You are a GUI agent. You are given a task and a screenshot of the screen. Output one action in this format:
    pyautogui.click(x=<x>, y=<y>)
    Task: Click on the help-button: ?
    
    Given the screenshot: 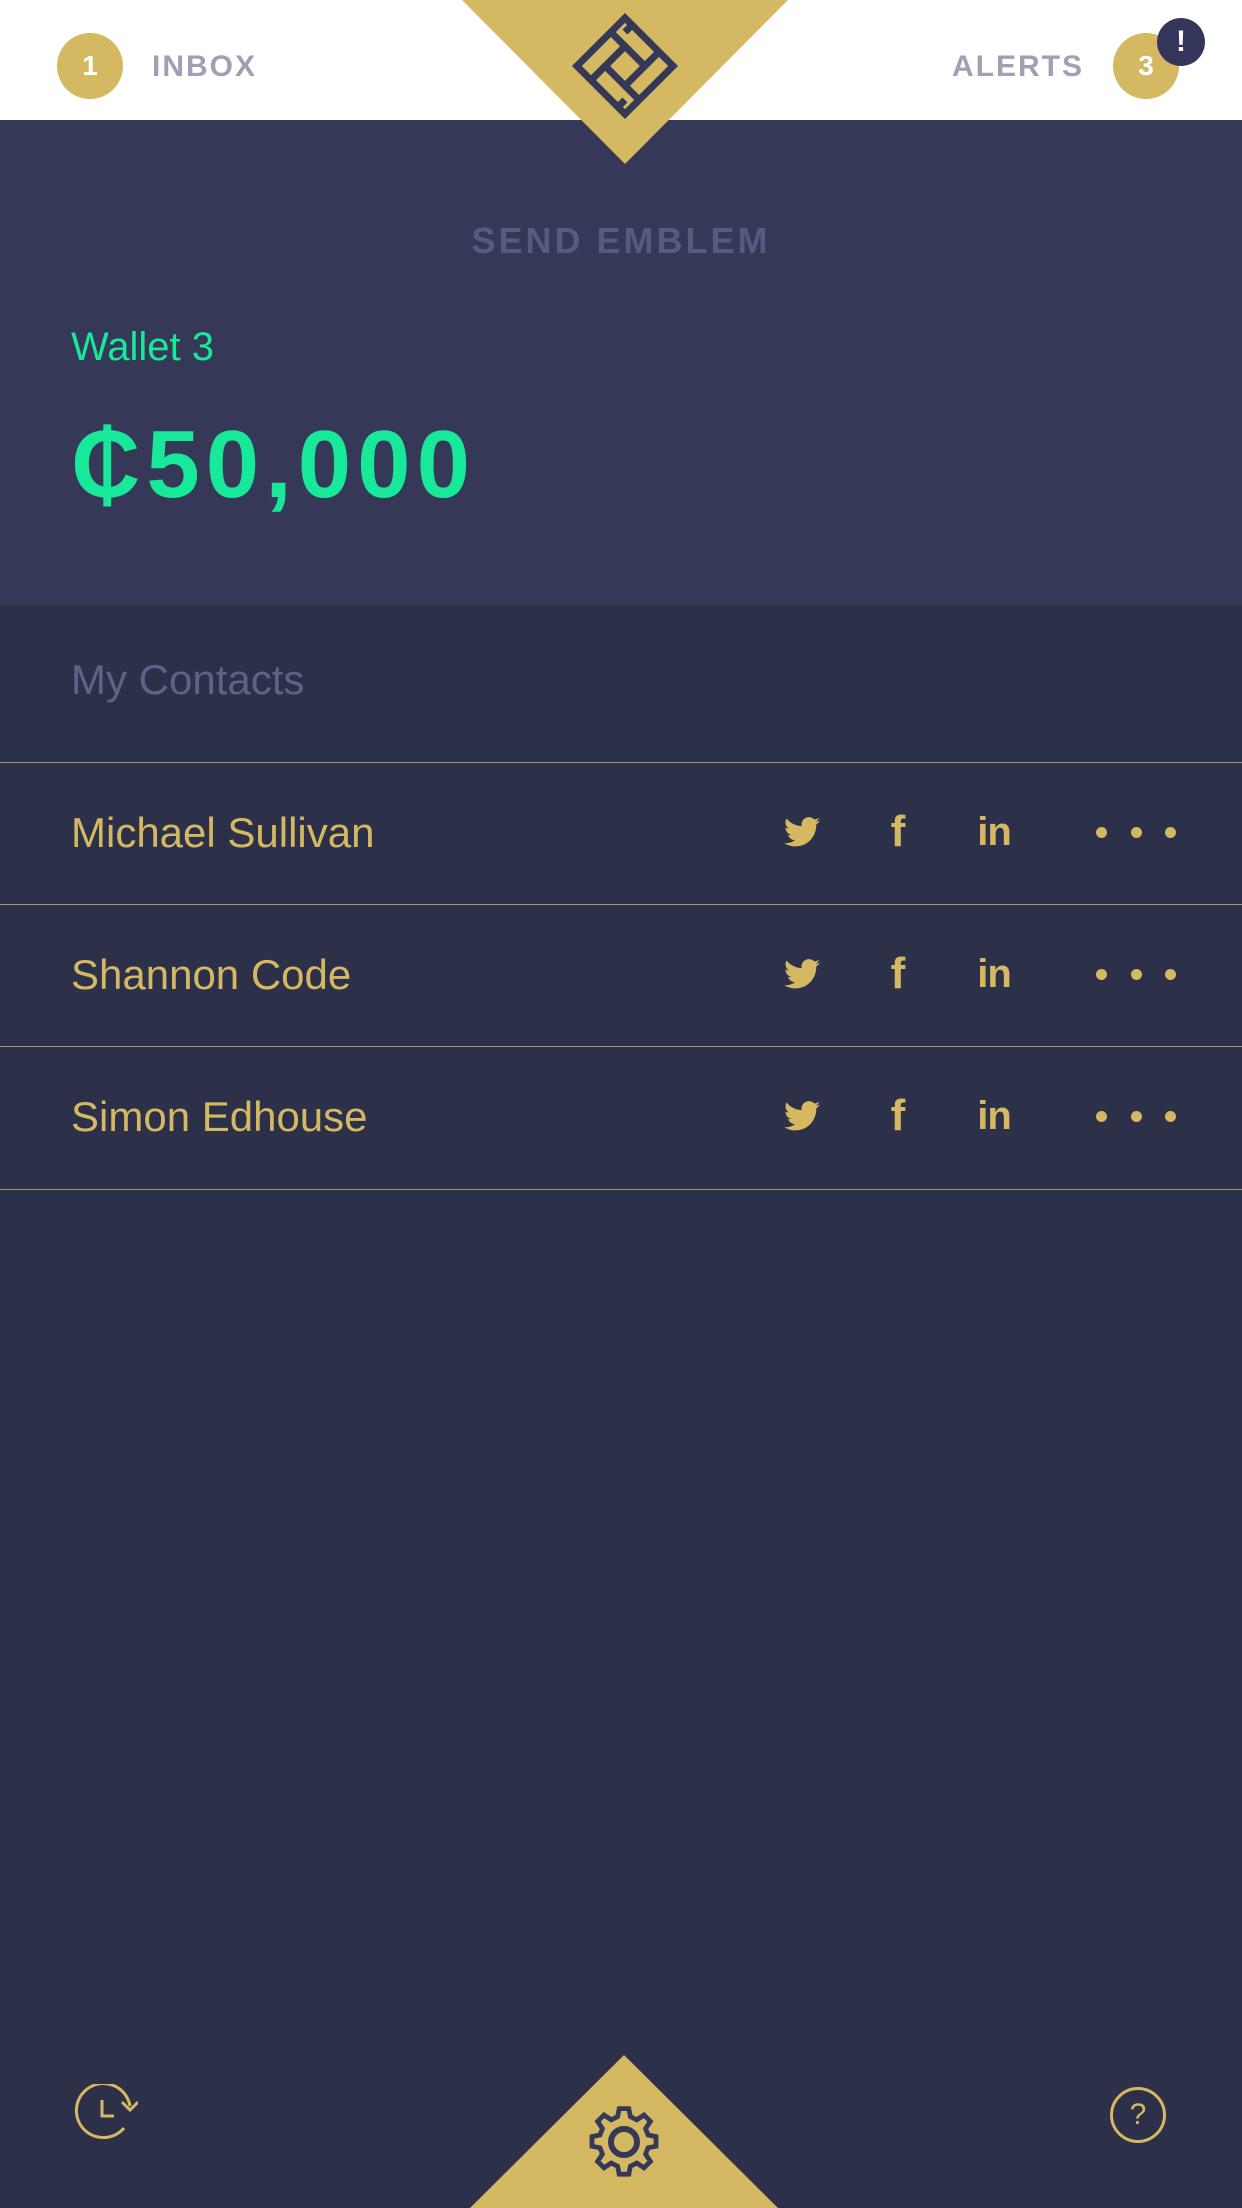 What is the action you would take?
    pyautogui.click(x=1138, y=2115)
    